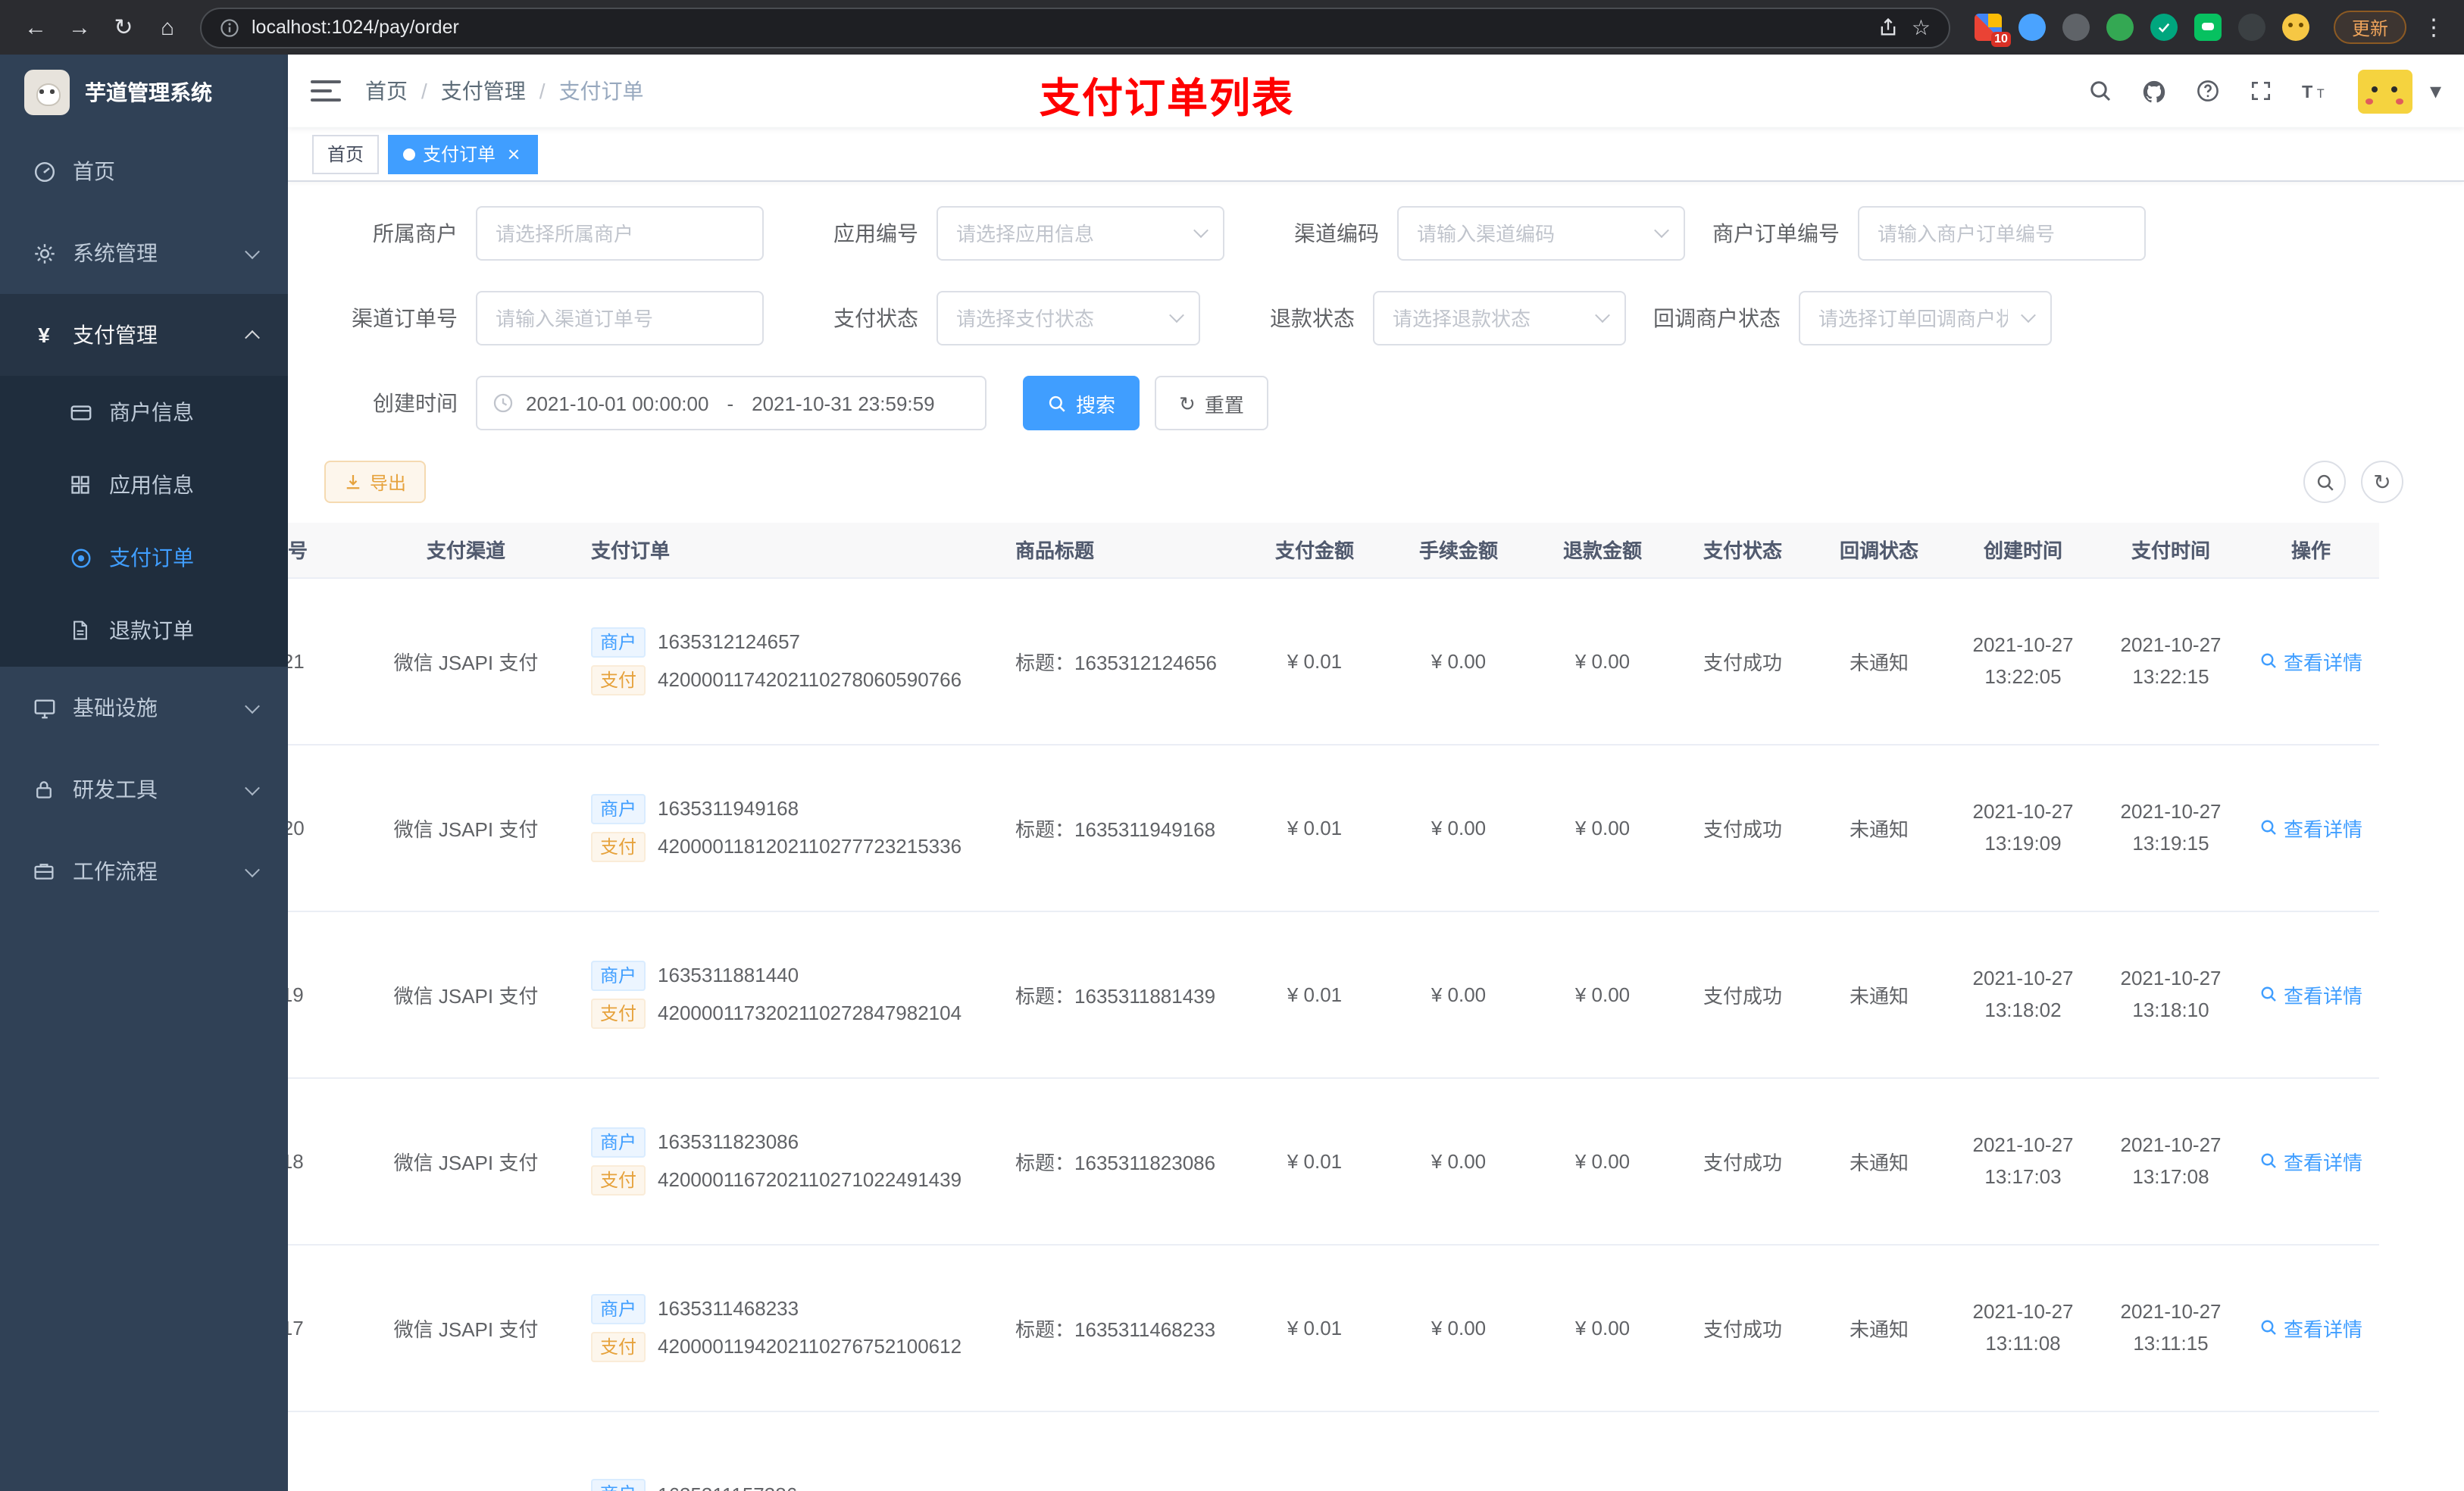  What do you see at coordinates (144, 789) in the screenshot?
I see `sidebar-item-devtools: 研发工具` at bounding box center [144, 789].